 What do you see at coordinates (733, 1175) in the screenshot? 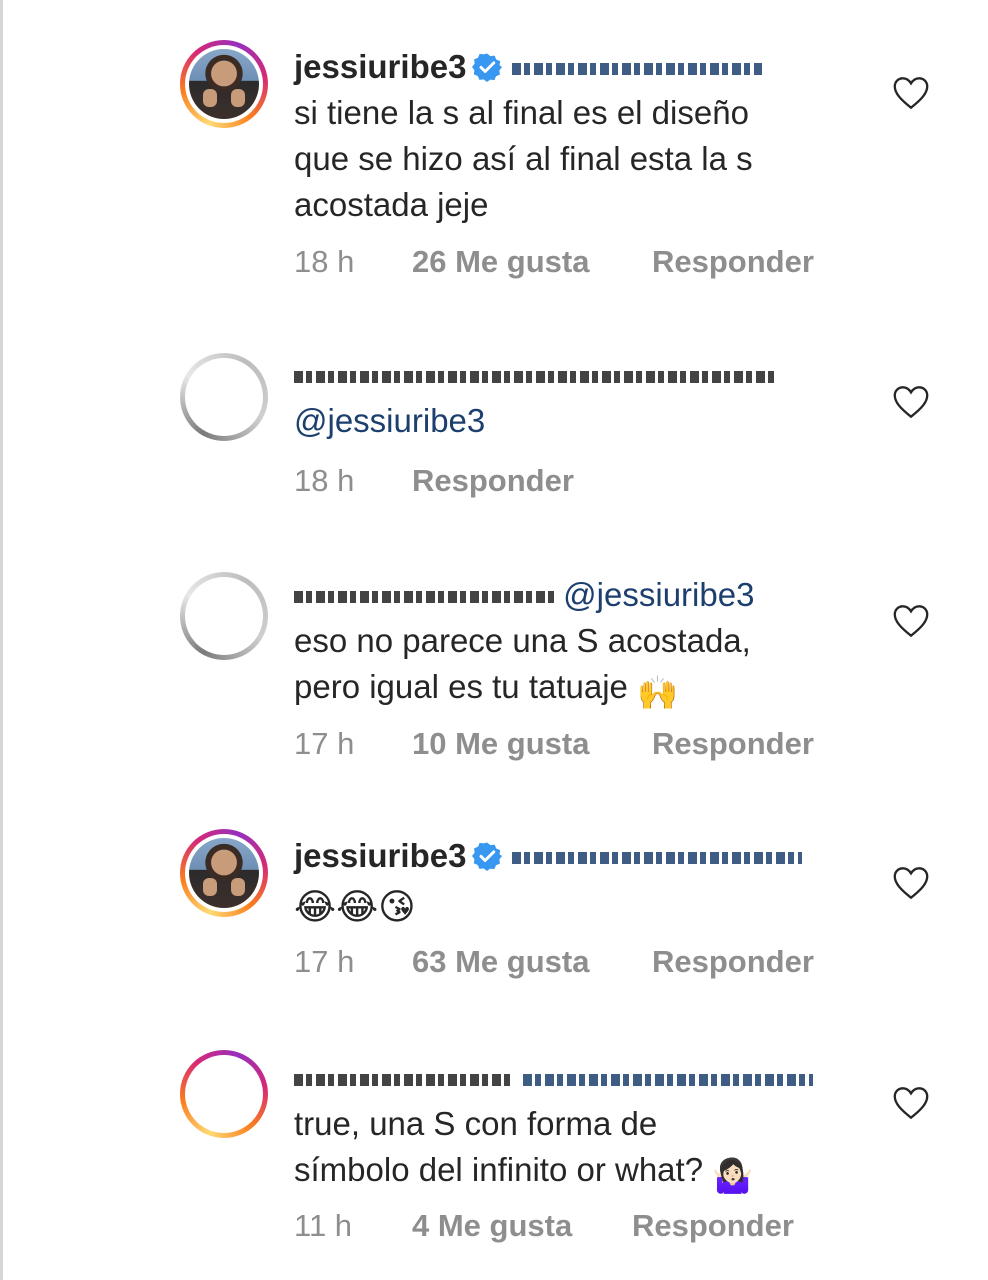
I see `shrug-emoji: 🤷🏻‍♀️` at bounding box center [733, 1175].